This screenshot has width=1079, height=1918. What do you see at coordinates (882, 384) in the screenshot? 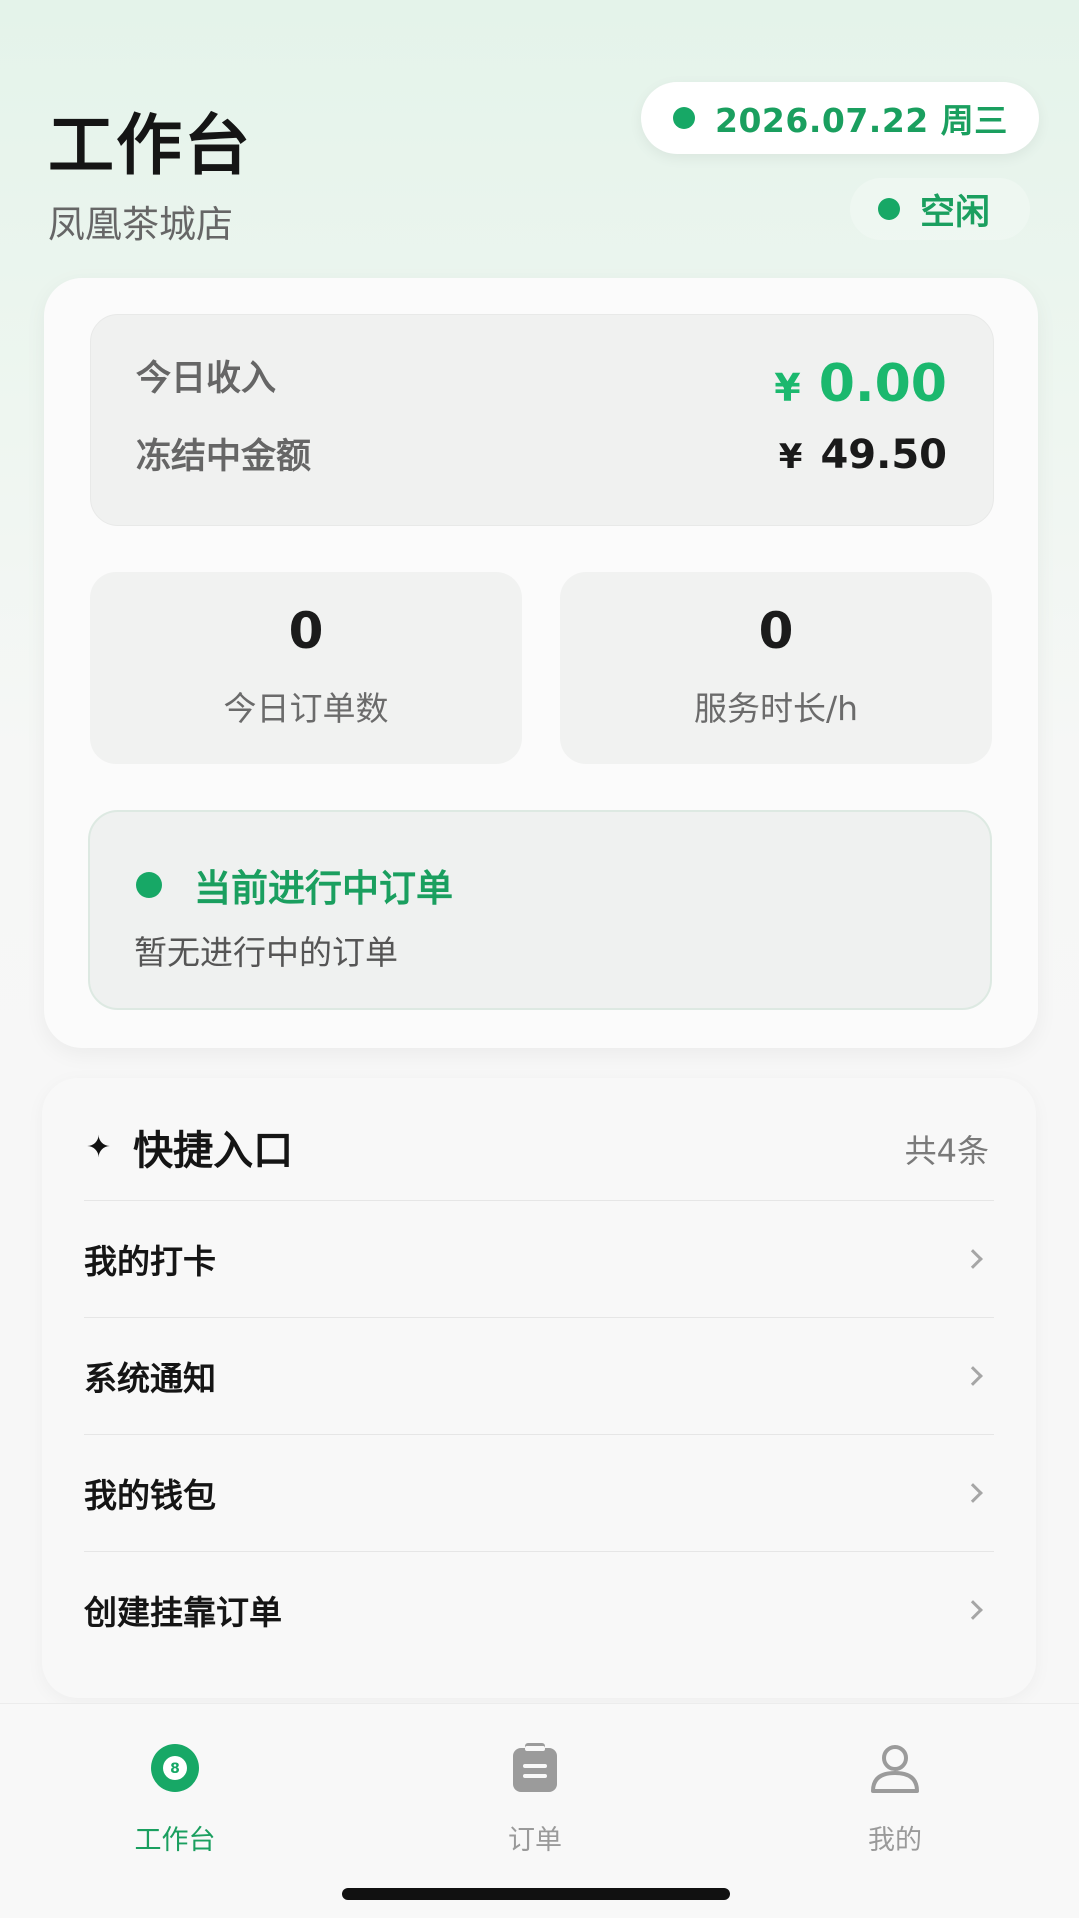
I see `today-income-amount: 0.00` at bounding box center [882, 384].